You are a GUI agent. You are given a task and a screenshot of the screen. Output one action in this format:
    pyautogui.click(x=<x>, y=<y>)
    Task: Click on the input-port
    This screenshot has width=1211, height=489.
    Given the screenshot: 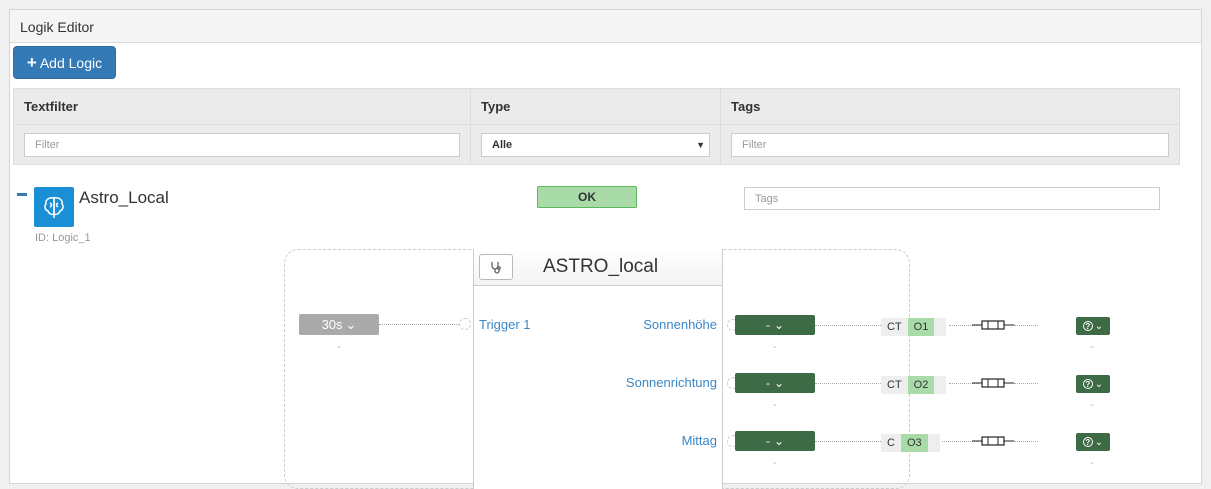 What is the action you would take?
    pyautogui.click(x=465, y=324)
    